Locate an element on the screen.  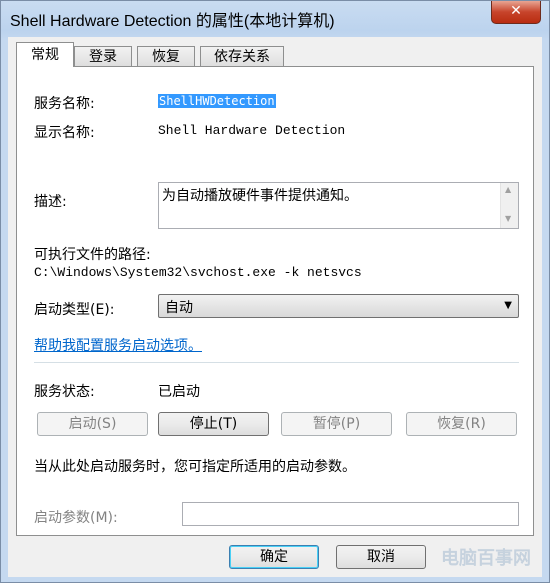
window-title: Shell Hardware Detection 的属性(本地计算机) is located at coordinates (172, 21).